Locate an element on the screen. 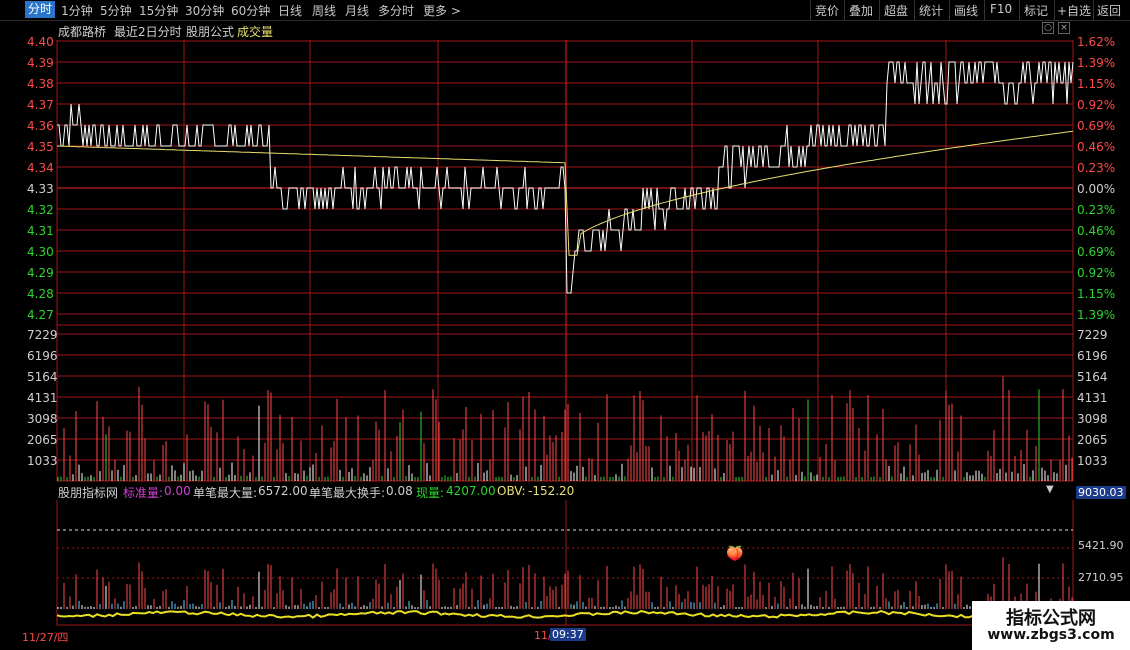 The image size is (1130, 650). price-tick-label: 4.40 is located at coordinates (40, 42).